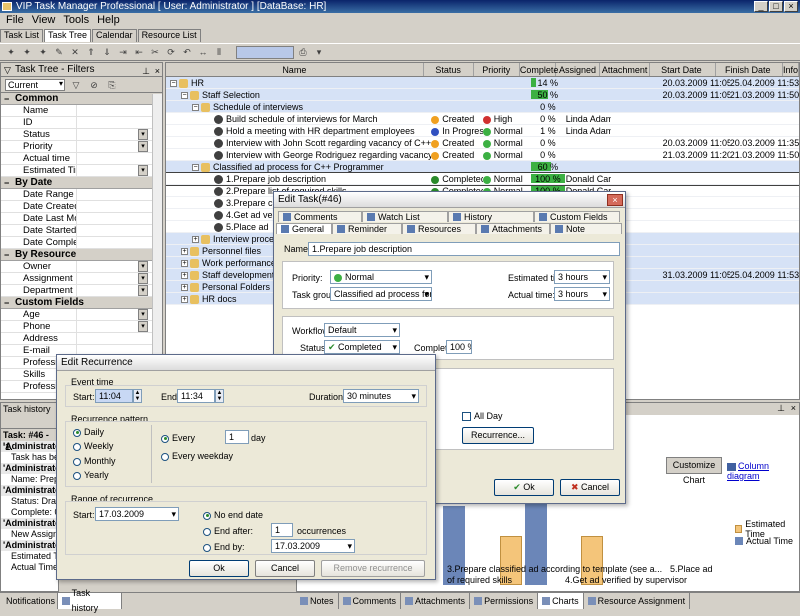 The height and width of the screenshot is (616, 800). I want to click on menu-file: File, so click(15, 20).